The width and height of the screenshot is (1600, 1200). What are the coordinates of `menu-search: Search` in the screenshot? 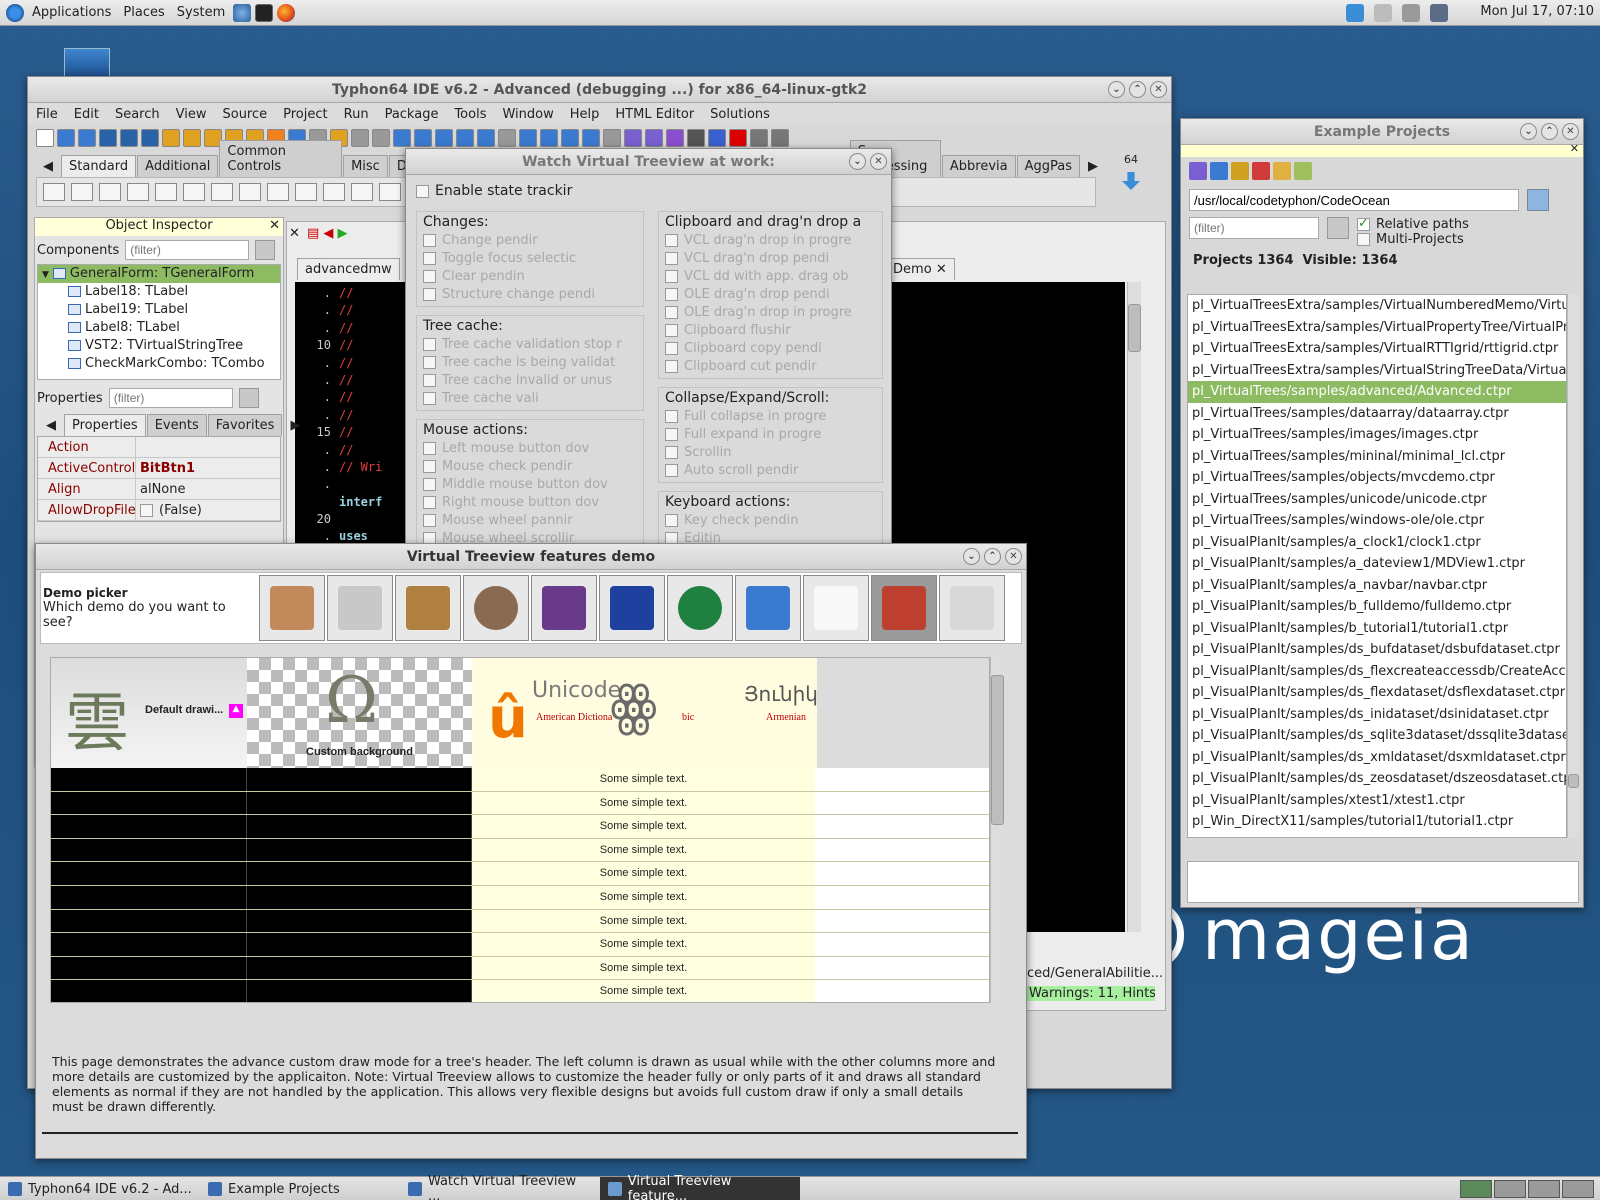 It's located at (137, 114).